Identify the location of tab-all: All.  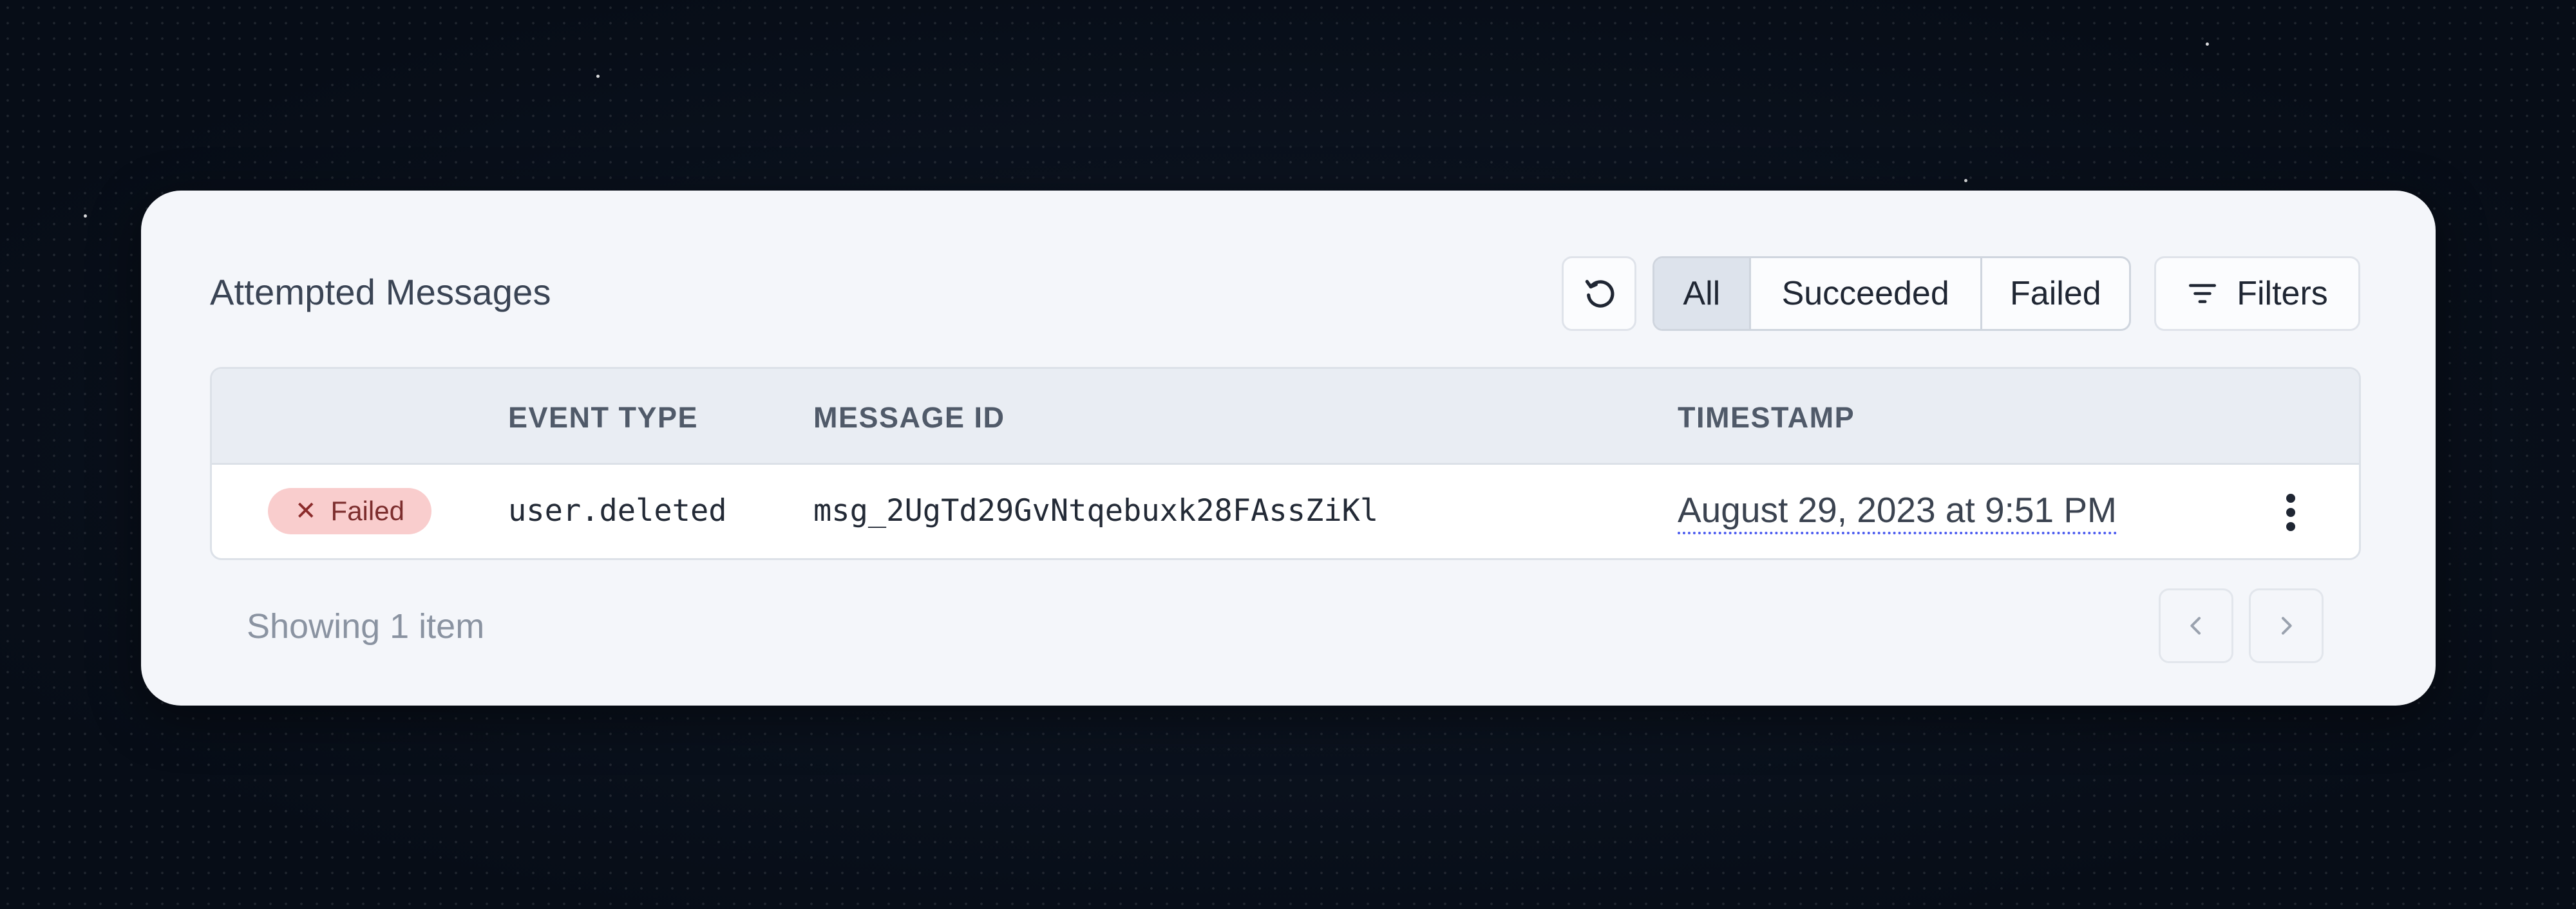
(1702, 293).